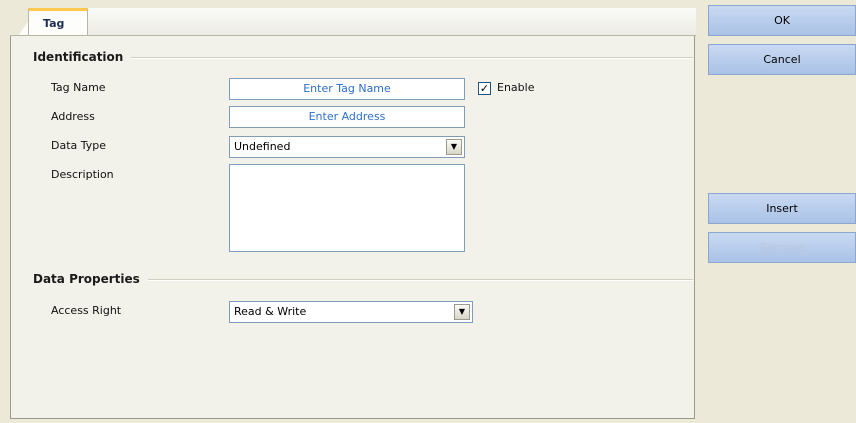 This screenshot has width=856, height=423. What do you see at coordinates (484, 88) in the screenshot?
I see `enable-checkbox: ✓` at bounding box center [484, 88].